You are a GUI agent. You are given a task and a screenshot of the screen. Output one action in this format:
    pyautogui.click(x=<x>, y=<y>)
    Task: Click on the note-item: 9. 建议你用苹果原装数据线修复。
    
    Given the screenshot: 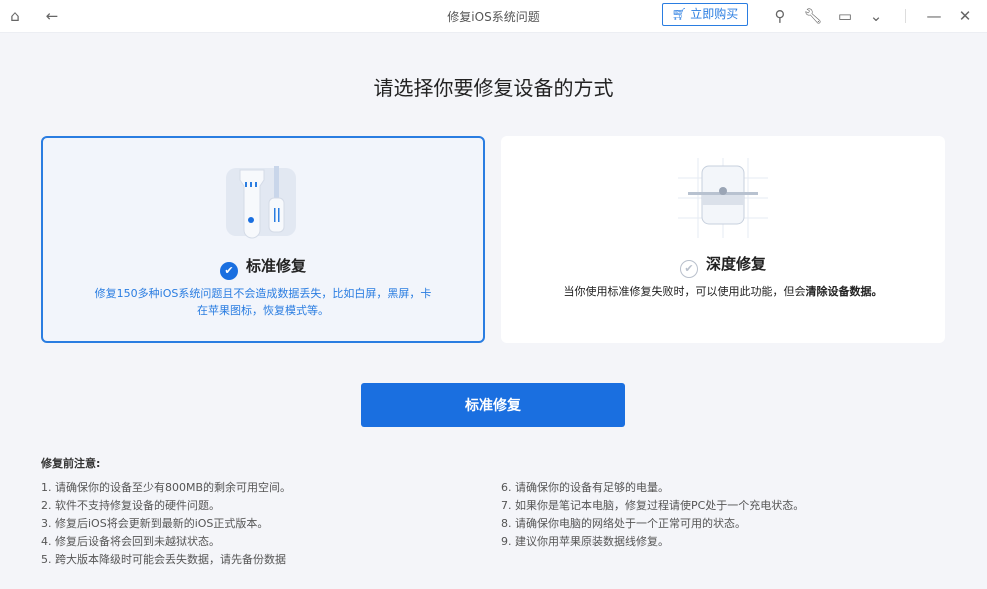 What is the action you would take?
    pyautogui.click(x=585, y=541)
    